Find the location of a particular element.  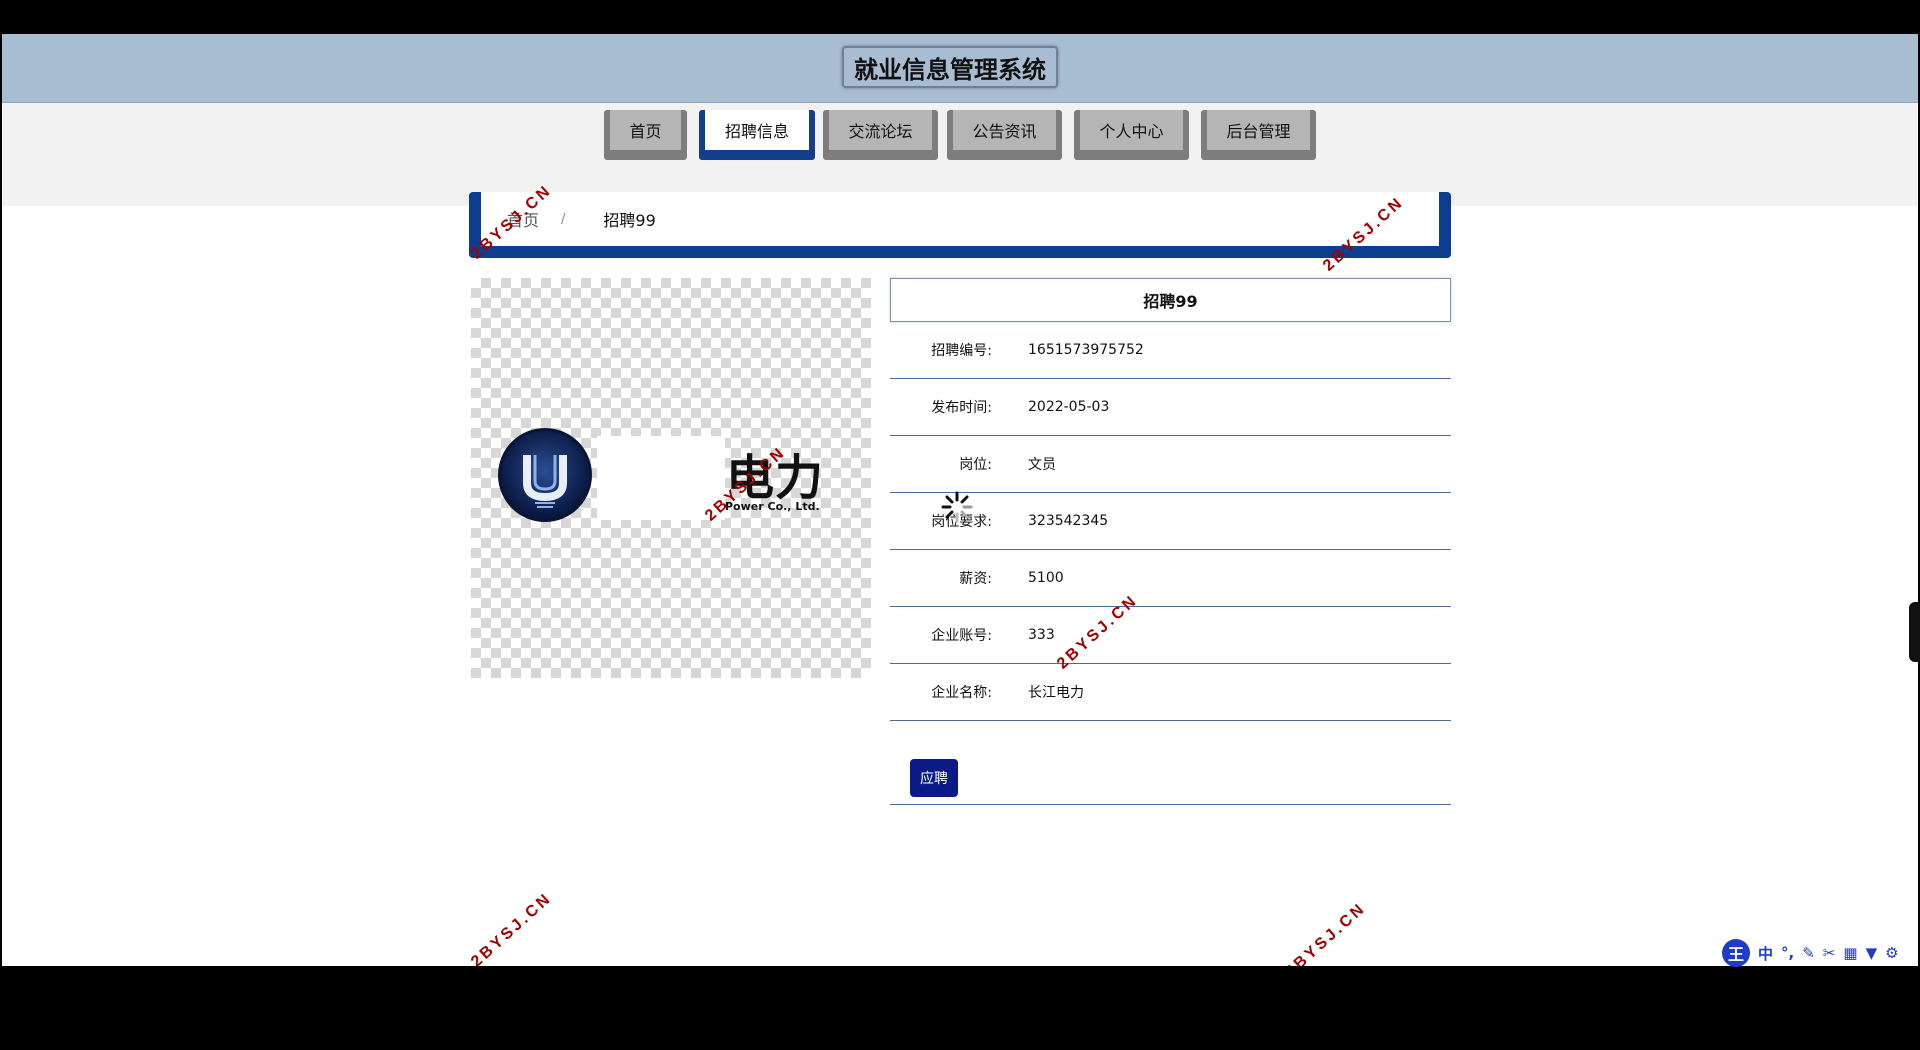

apply-row: 应聘 is located at coordinates (1170, 779).